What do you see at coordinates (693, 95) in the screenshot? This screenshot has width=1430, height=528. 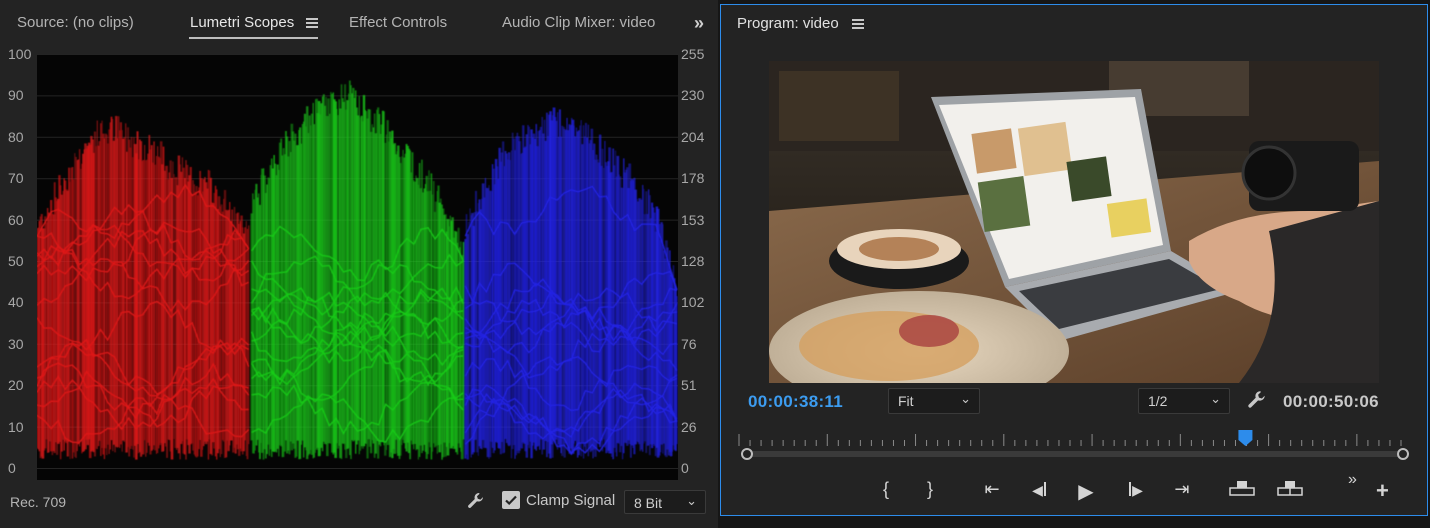 I see `scope-right-tick: 230` at bounding box center [693, 95].